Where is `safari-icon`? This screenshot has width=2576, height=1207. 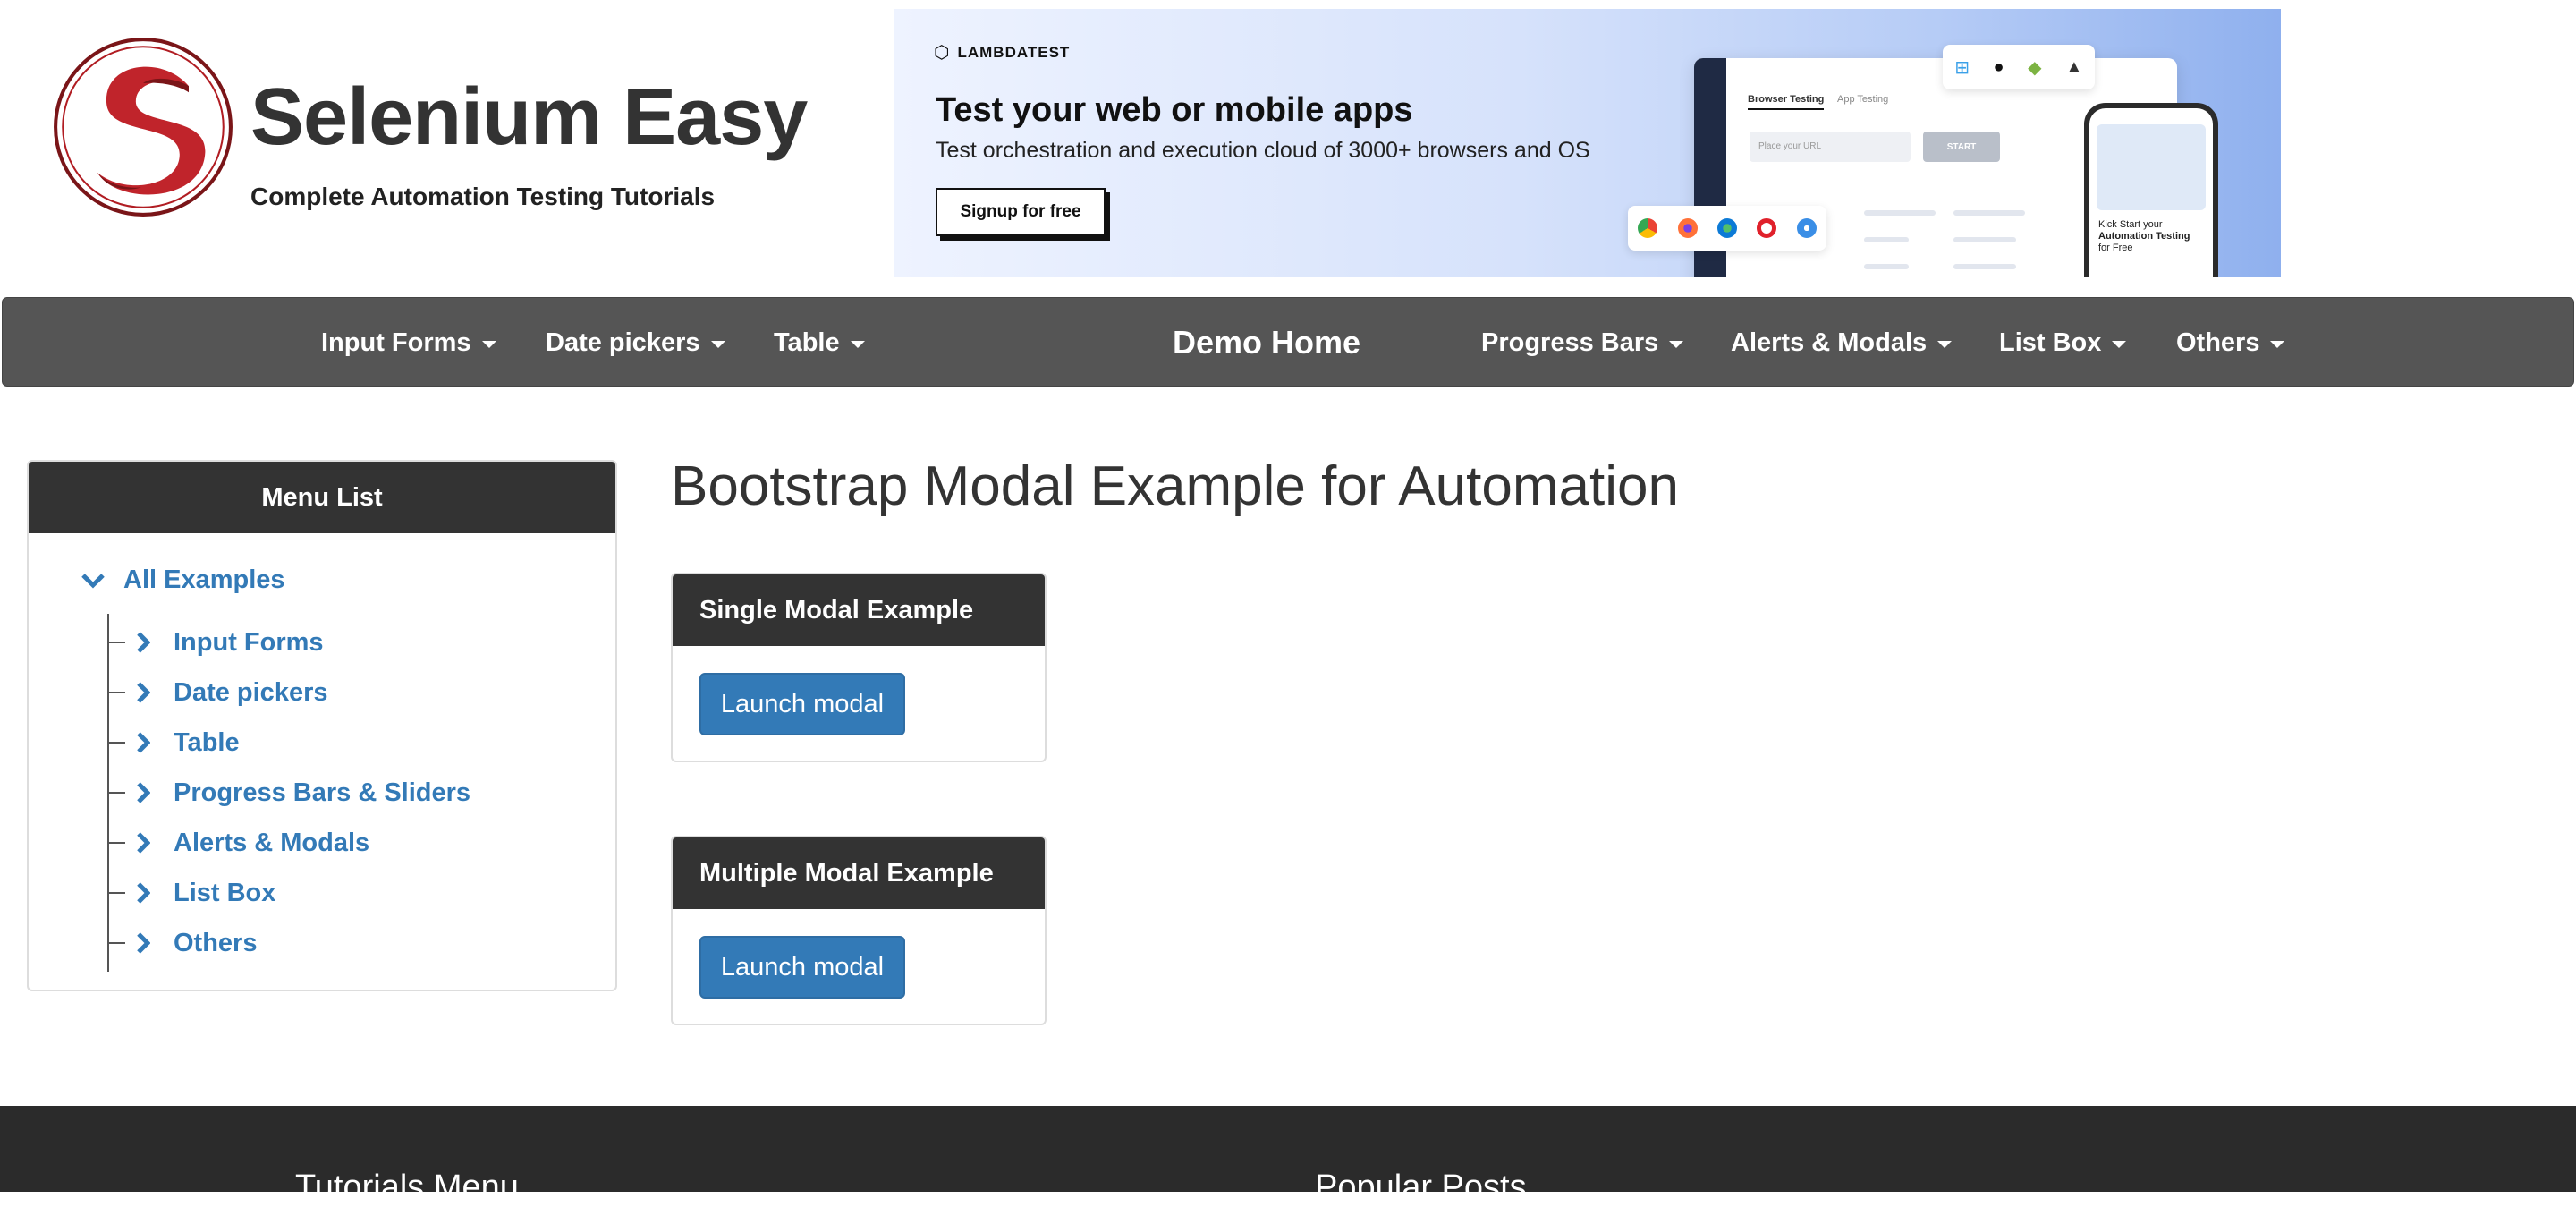 safari-icon is located at coordinates (1806, 228).